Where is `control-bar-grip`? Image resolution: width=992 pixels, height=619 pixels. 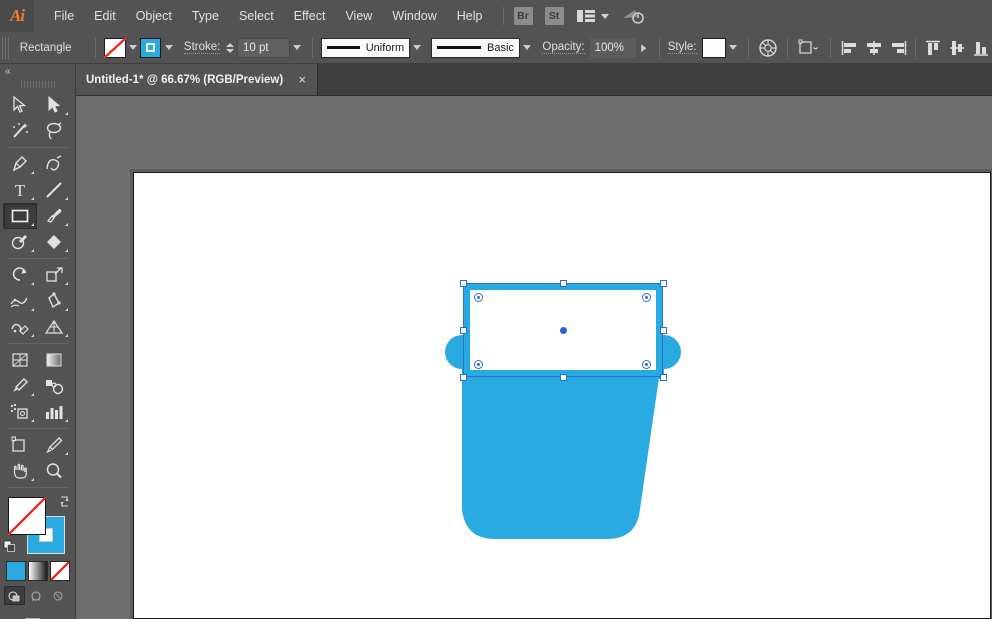
control-bar-grip is located at coordinates (5, 47).